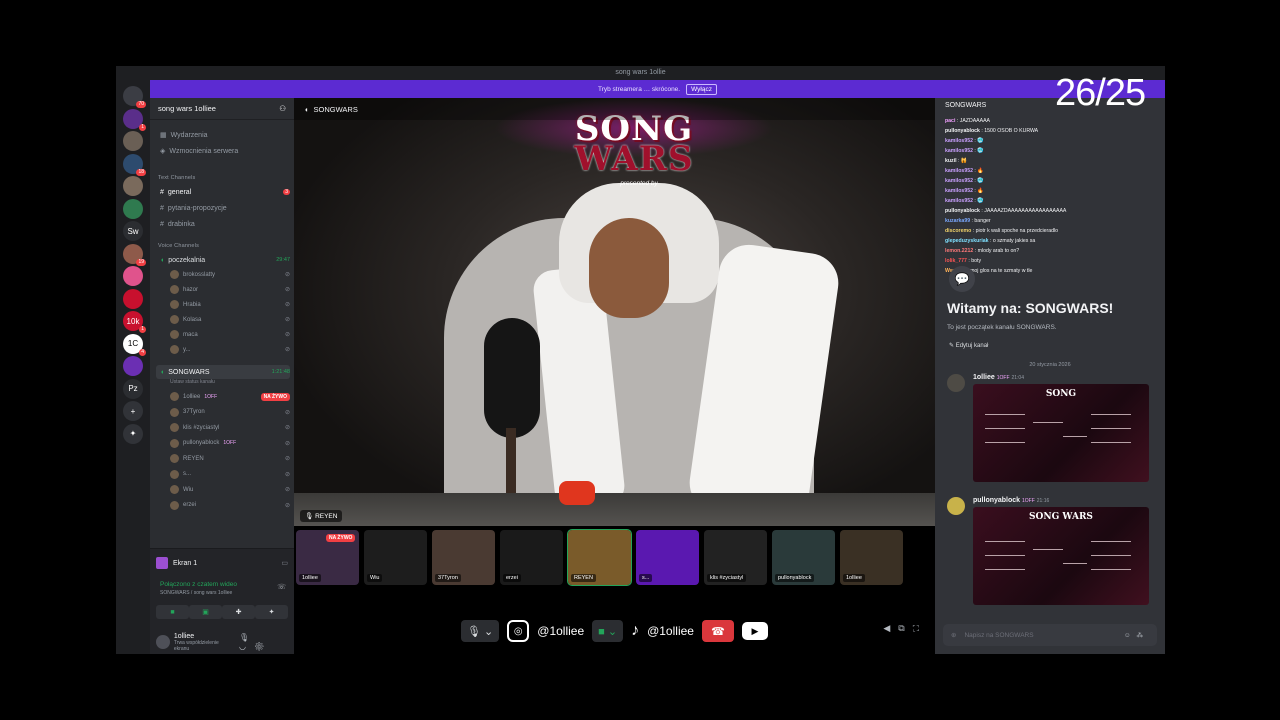  Describe the element at coordinates (1143, 635) in the screenshot. I see `apps-icon: ⁂` at that location.